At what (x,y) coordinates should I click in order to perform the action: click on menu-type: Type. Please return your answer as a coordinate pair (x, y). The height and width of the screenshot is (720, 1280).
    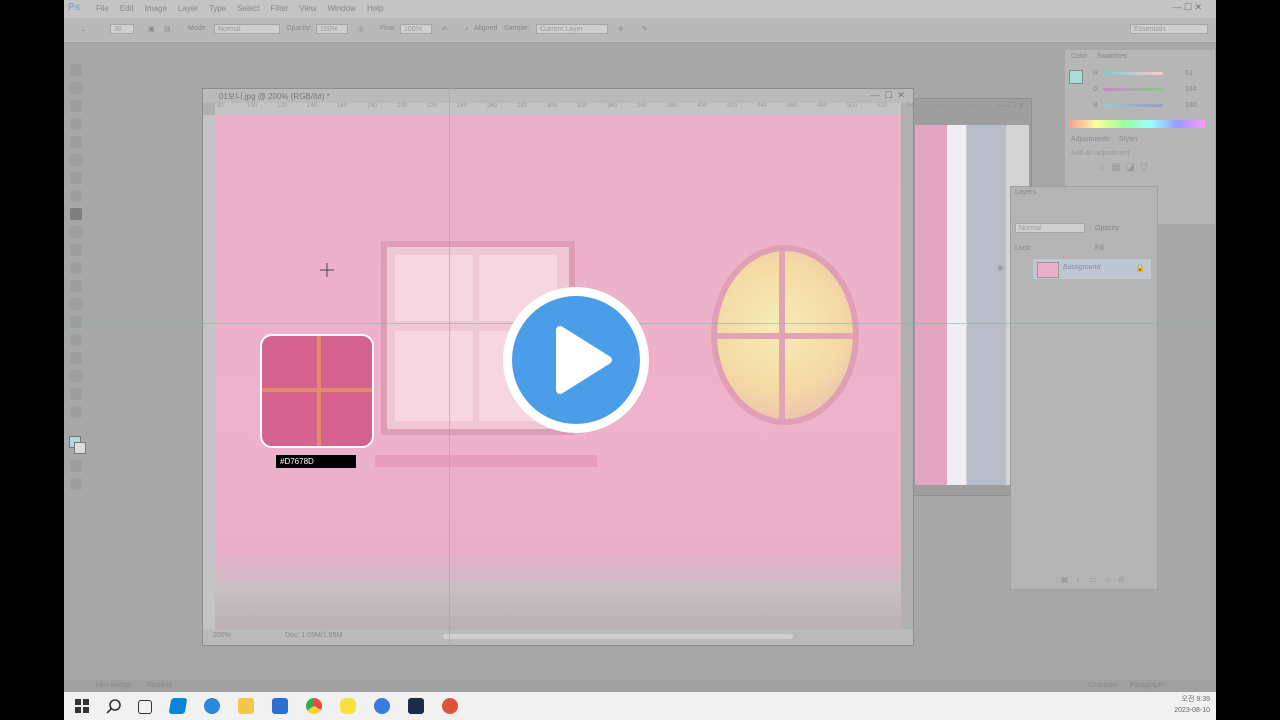
    Looking at the image, I should click on (217, 8).